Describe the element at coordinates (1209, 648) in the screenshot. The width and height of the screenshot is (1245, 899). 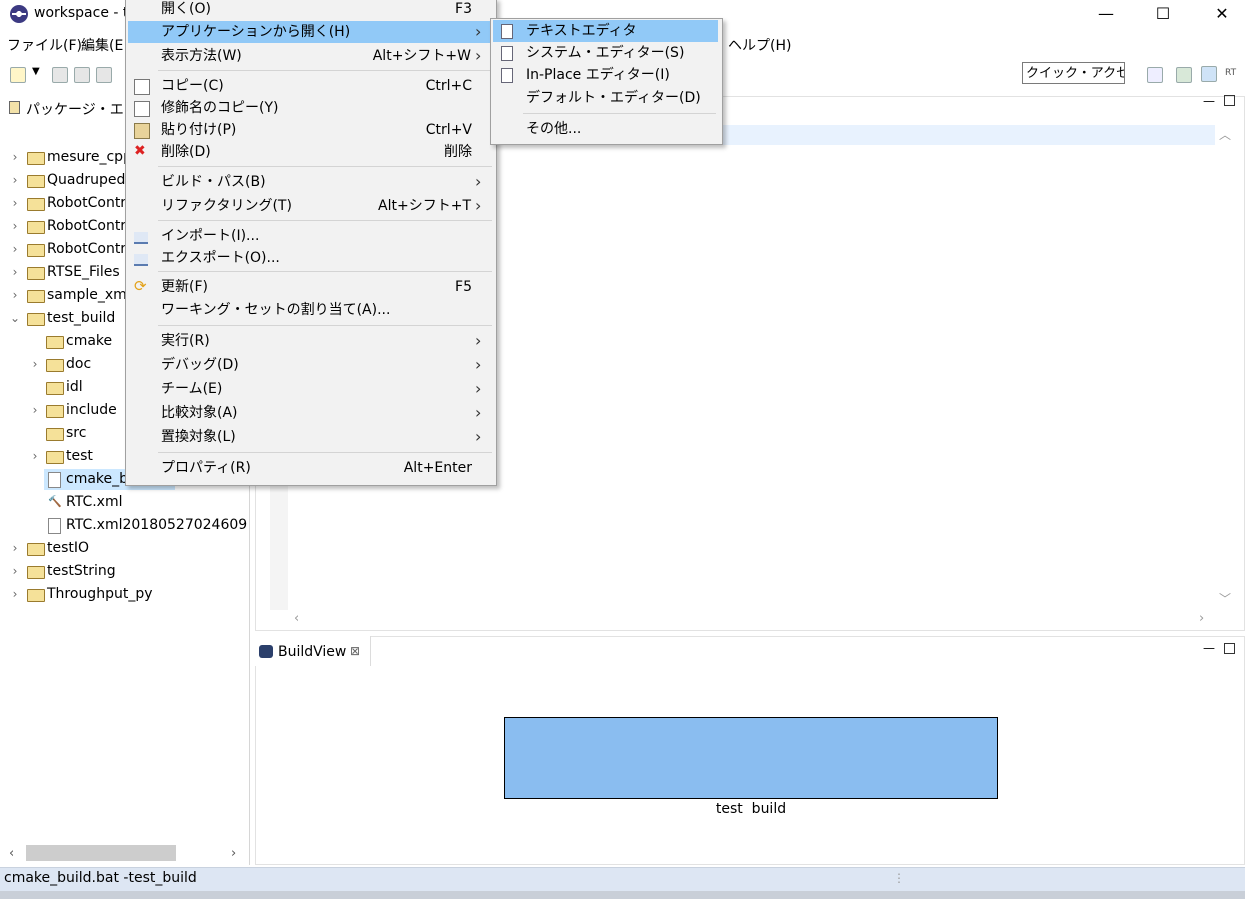
I see `bottom-minimize-icon: —` at that location.